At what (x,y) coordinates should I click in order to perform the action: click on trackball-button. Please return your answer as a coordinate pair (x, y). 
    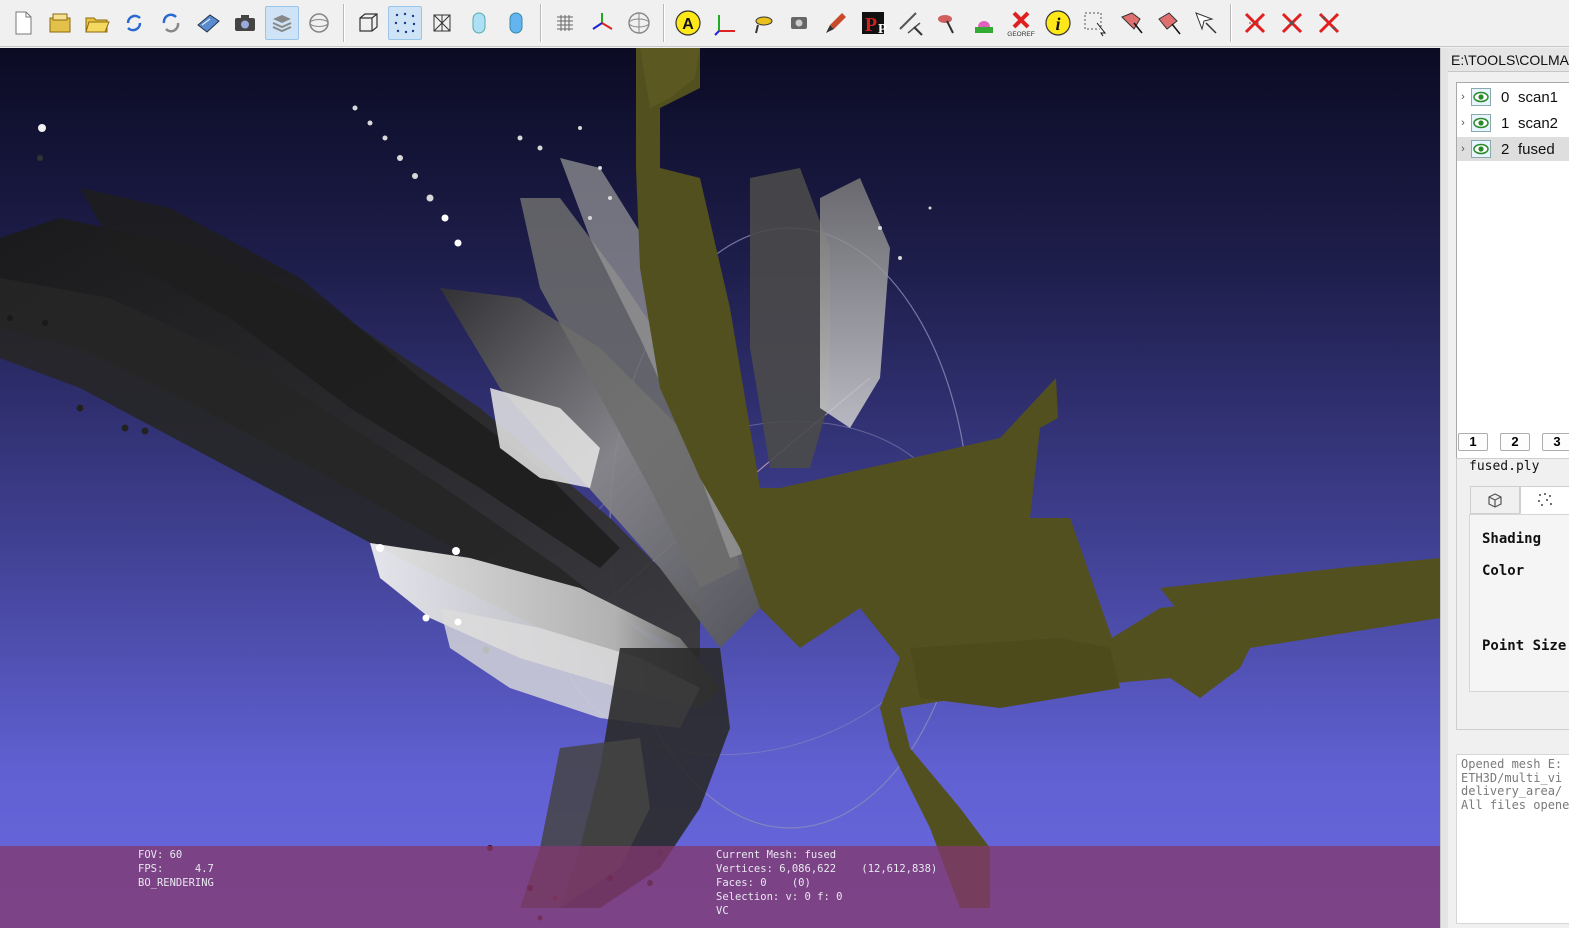
    Looking at the image, I should click on (639, 23).